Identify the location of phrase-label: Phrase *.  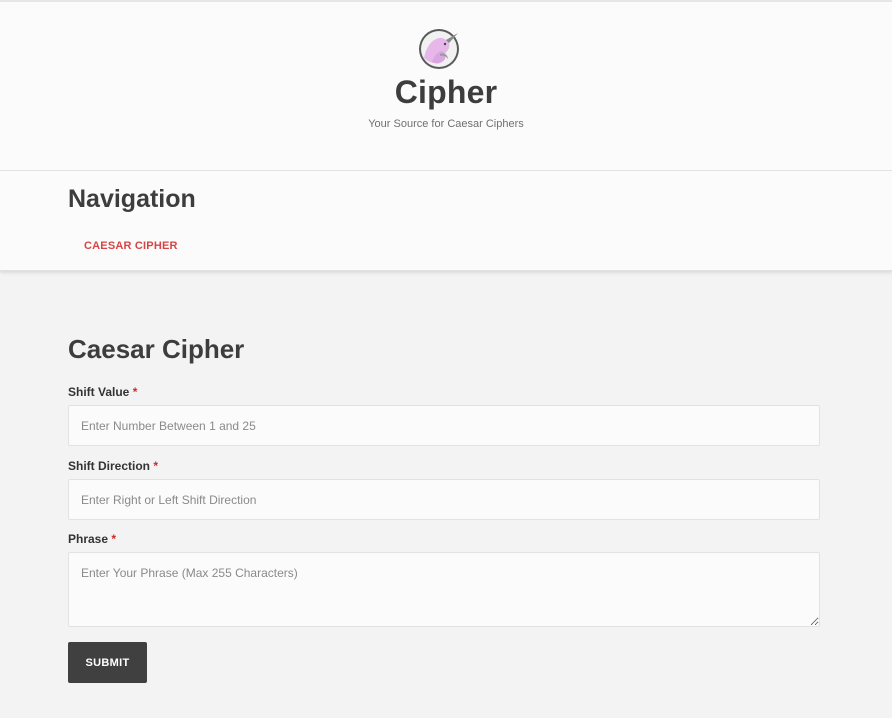
(92, 539).